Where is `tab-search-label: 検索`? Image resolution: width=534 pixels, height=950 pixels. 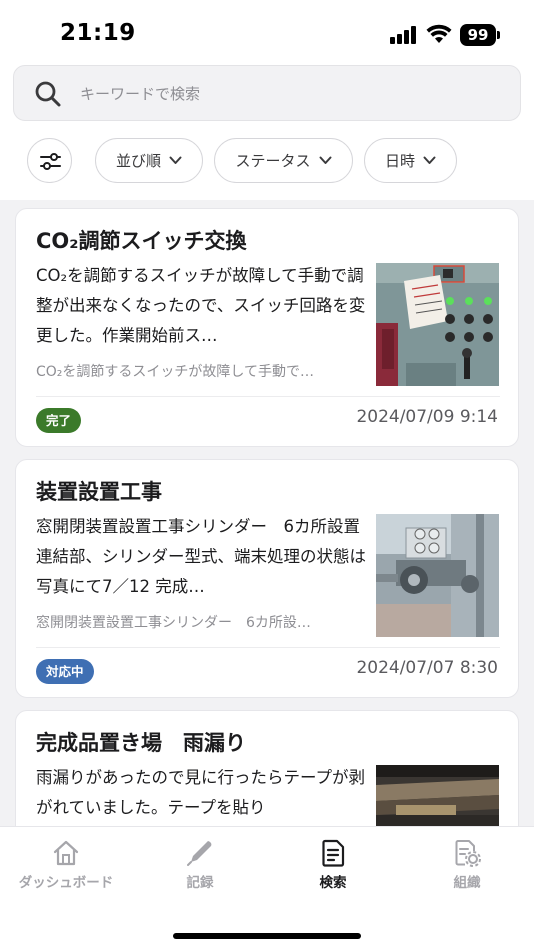
tab-search-label: 検索 is located at coordinates (333, 883).